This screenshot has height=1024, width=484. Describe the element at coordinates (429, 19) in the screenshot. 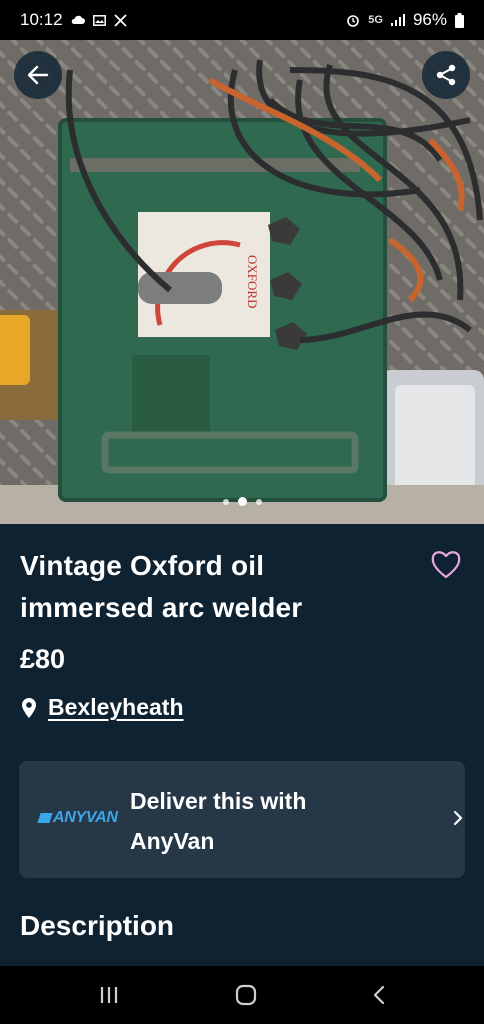

I see `battery-percent: 96%` at that location.